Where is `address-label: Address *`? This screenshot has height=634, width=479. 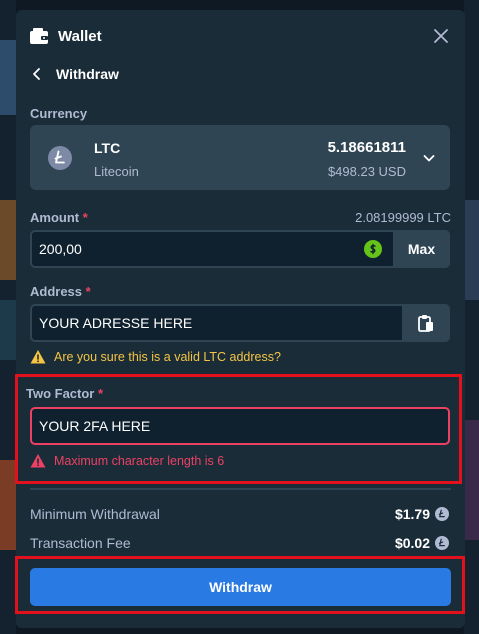 address-label: Address * is located at coordinates (60, 291).